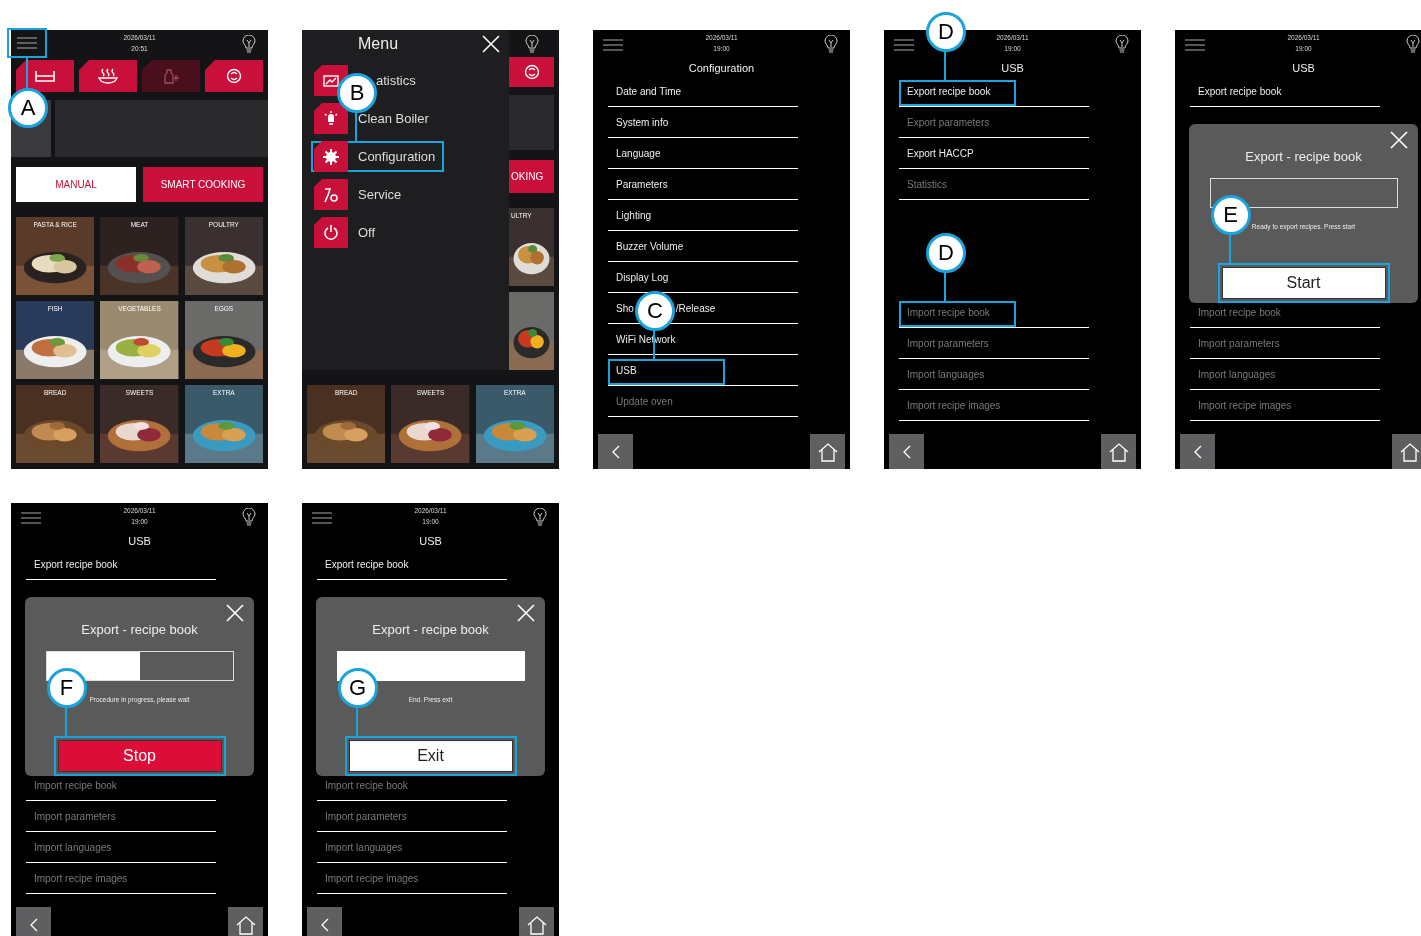 This screenshot has width=1421, height=936. Describe the element at coordinates (703, 215) in the screenshot. I see `list-item: Lighting` at that location.